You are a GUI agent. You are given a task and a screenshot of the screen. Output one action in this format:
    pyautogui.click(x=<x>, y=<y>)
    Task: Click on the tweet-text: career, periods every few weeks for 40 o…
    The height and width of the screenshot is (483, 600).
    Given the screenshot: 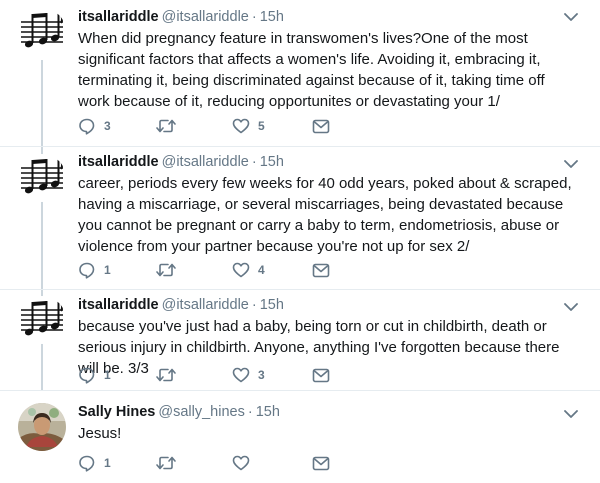 What is the action you would take?
    pyautogui.click(x=325, y=215)
    